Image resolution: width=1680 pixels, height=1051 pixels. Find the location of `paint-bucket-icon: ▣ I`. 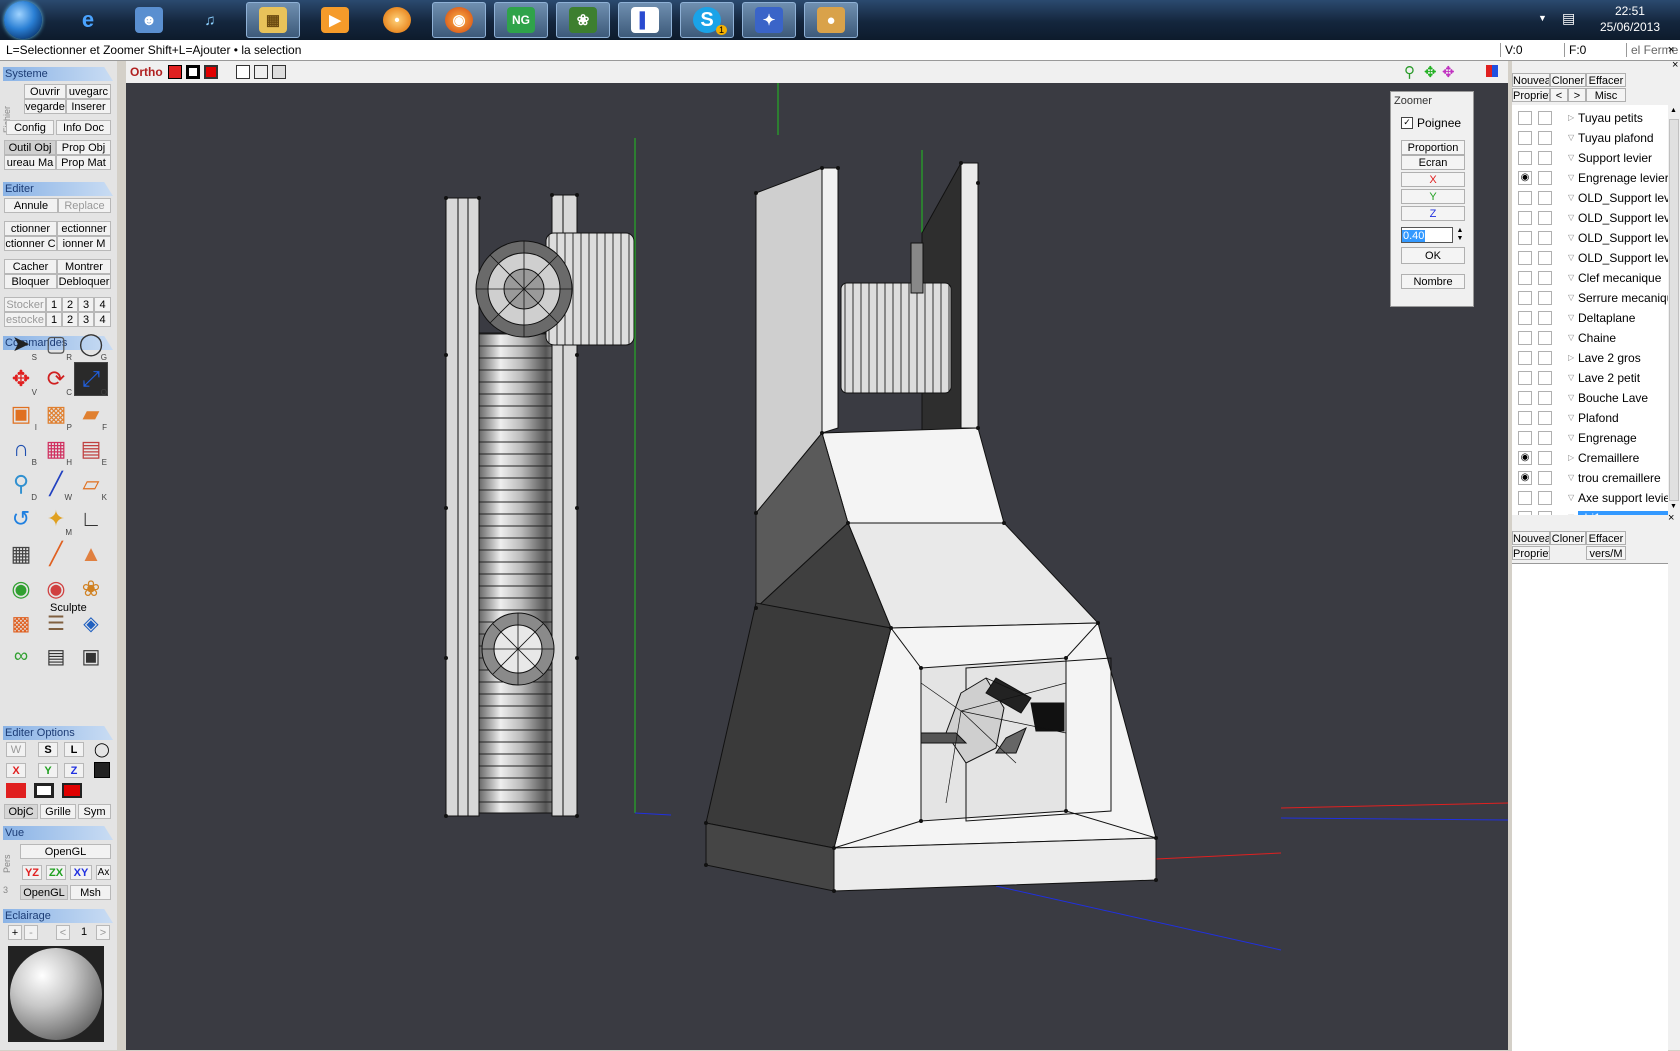

paint-bucket-icon: ▣ I is located at coordinates (21, 415).